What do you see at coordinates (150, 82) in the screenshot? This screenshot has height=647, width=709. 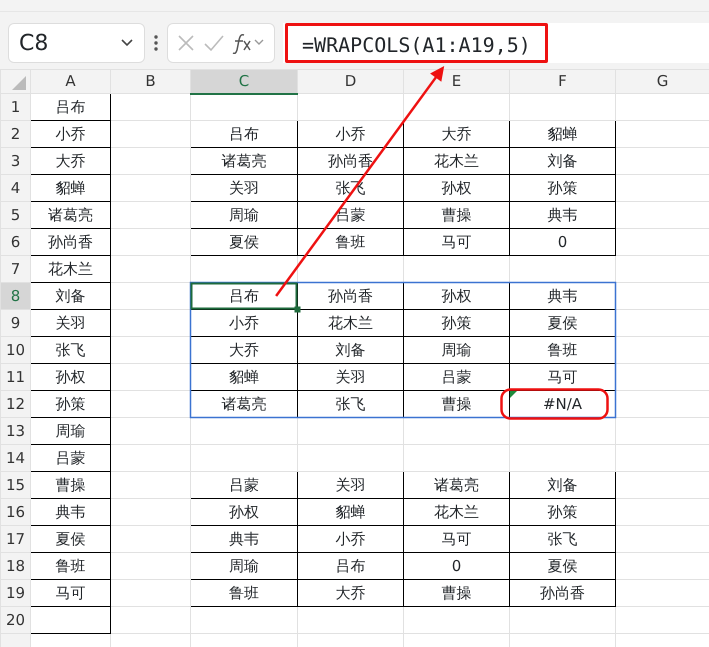 I see `column-header: B` at bounding box center [150, 82].